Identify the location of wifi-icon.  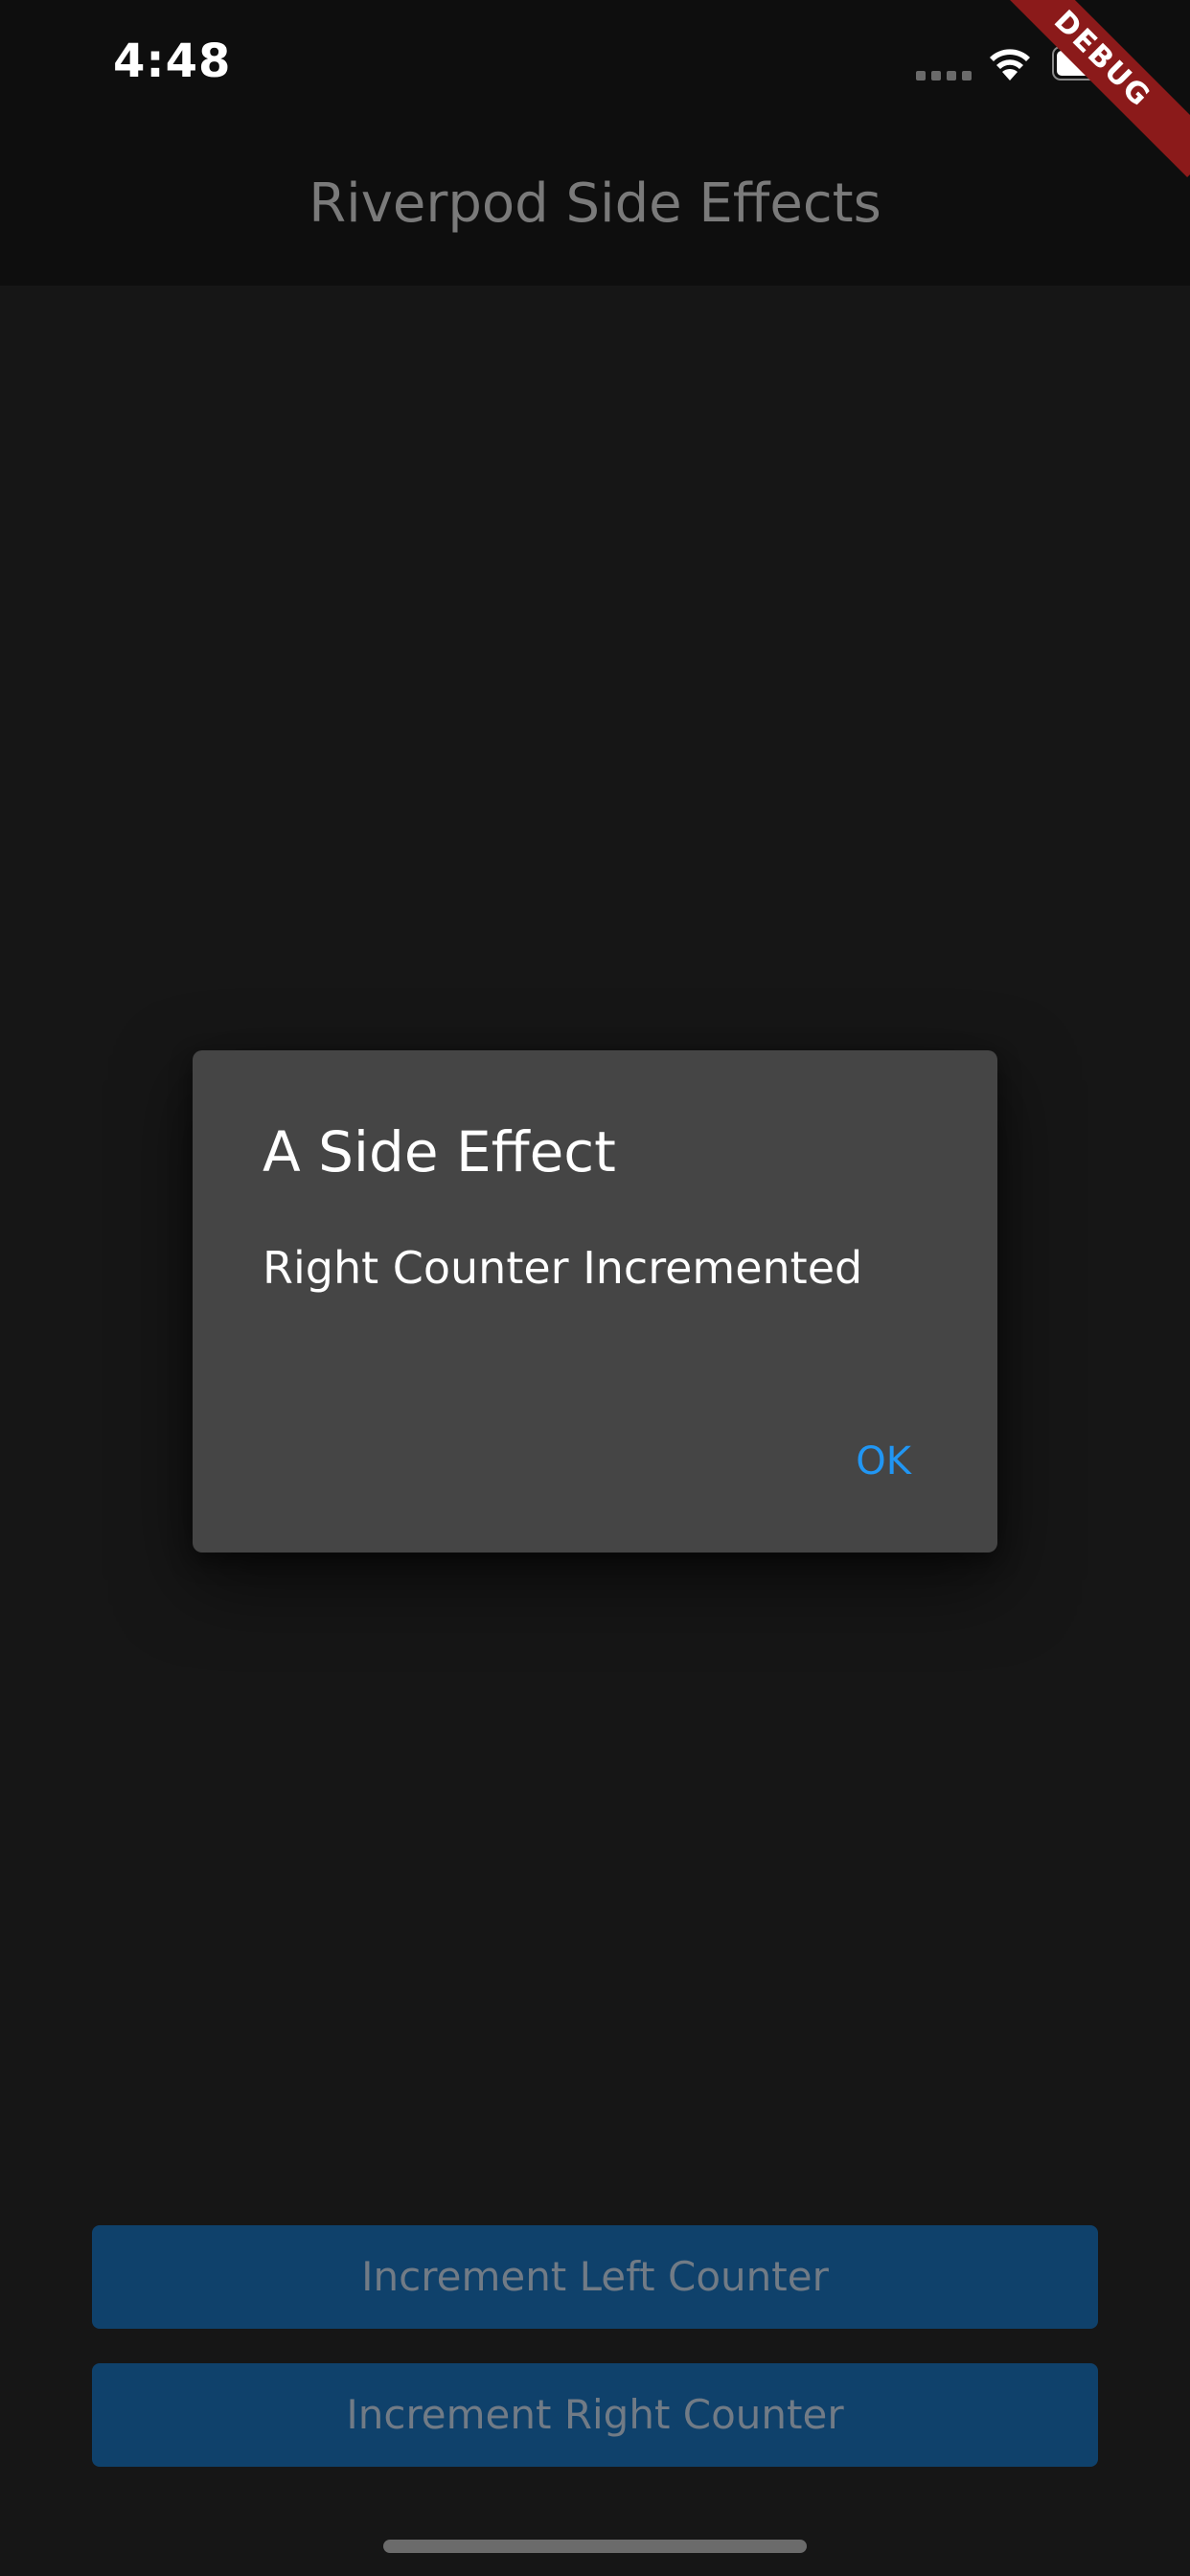
(1010, 64).